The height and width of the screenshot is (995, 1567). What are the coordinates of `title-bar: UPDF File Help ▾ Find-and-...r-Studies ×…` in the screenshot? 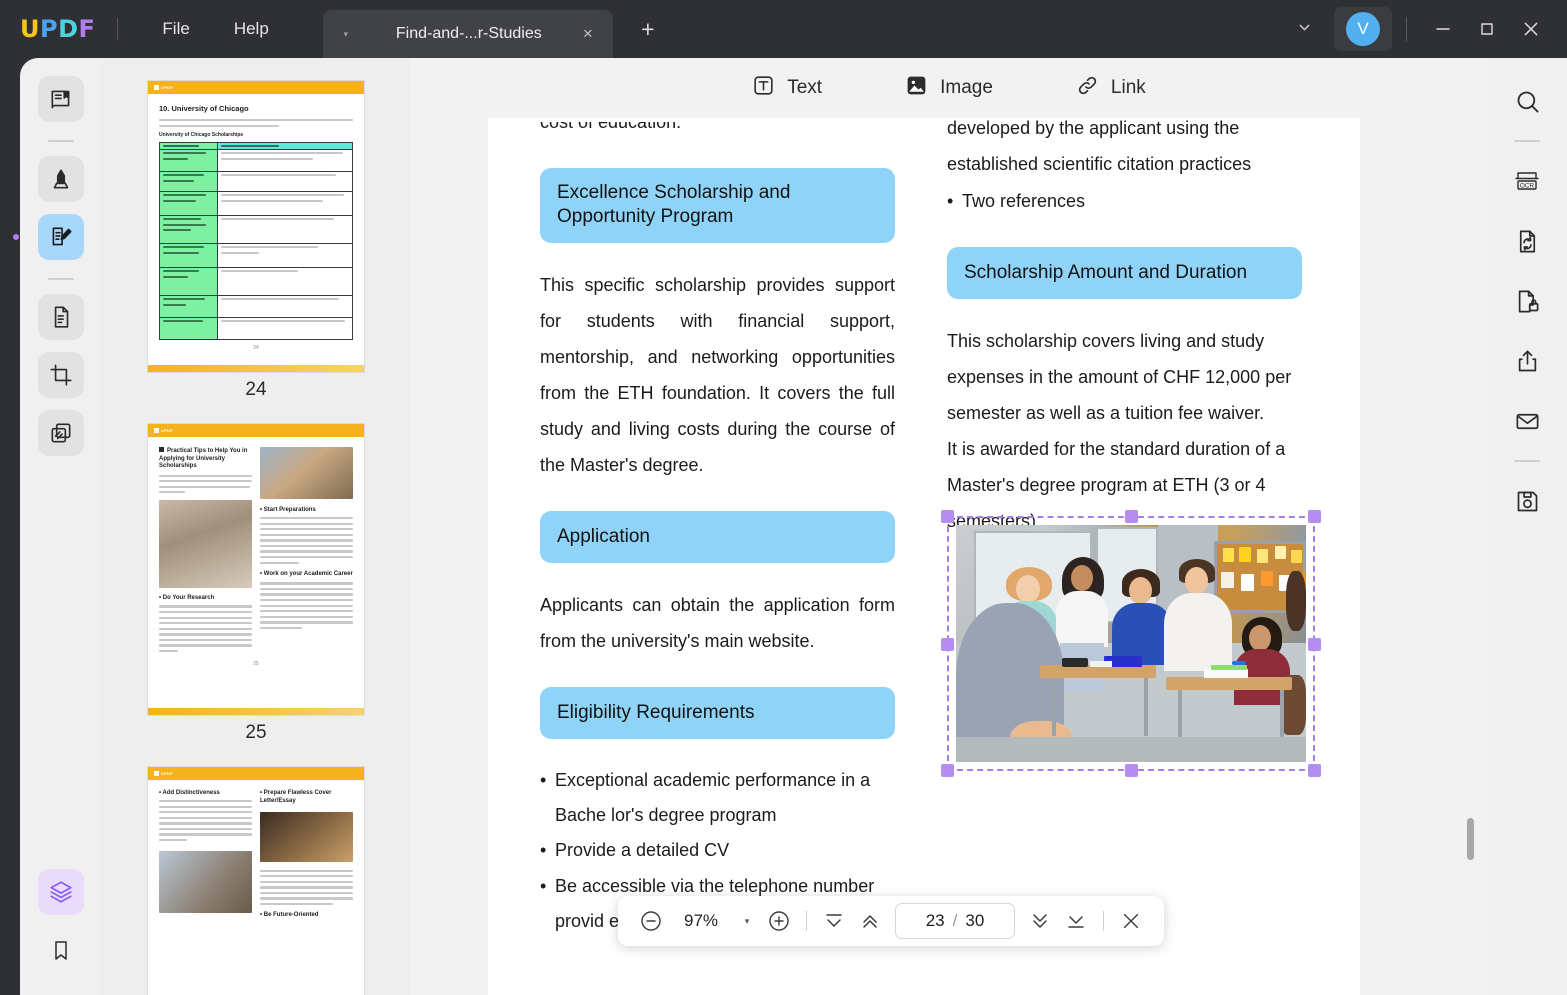 It's located at (783, 29).